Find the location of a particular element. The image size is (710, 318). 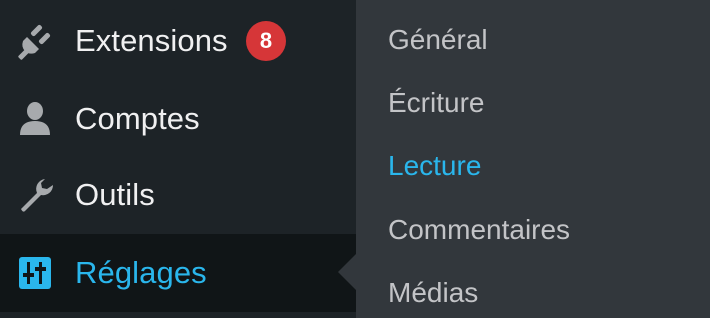

menu-item-extensions: Extensions 8 is located at coordinates (178, 41).